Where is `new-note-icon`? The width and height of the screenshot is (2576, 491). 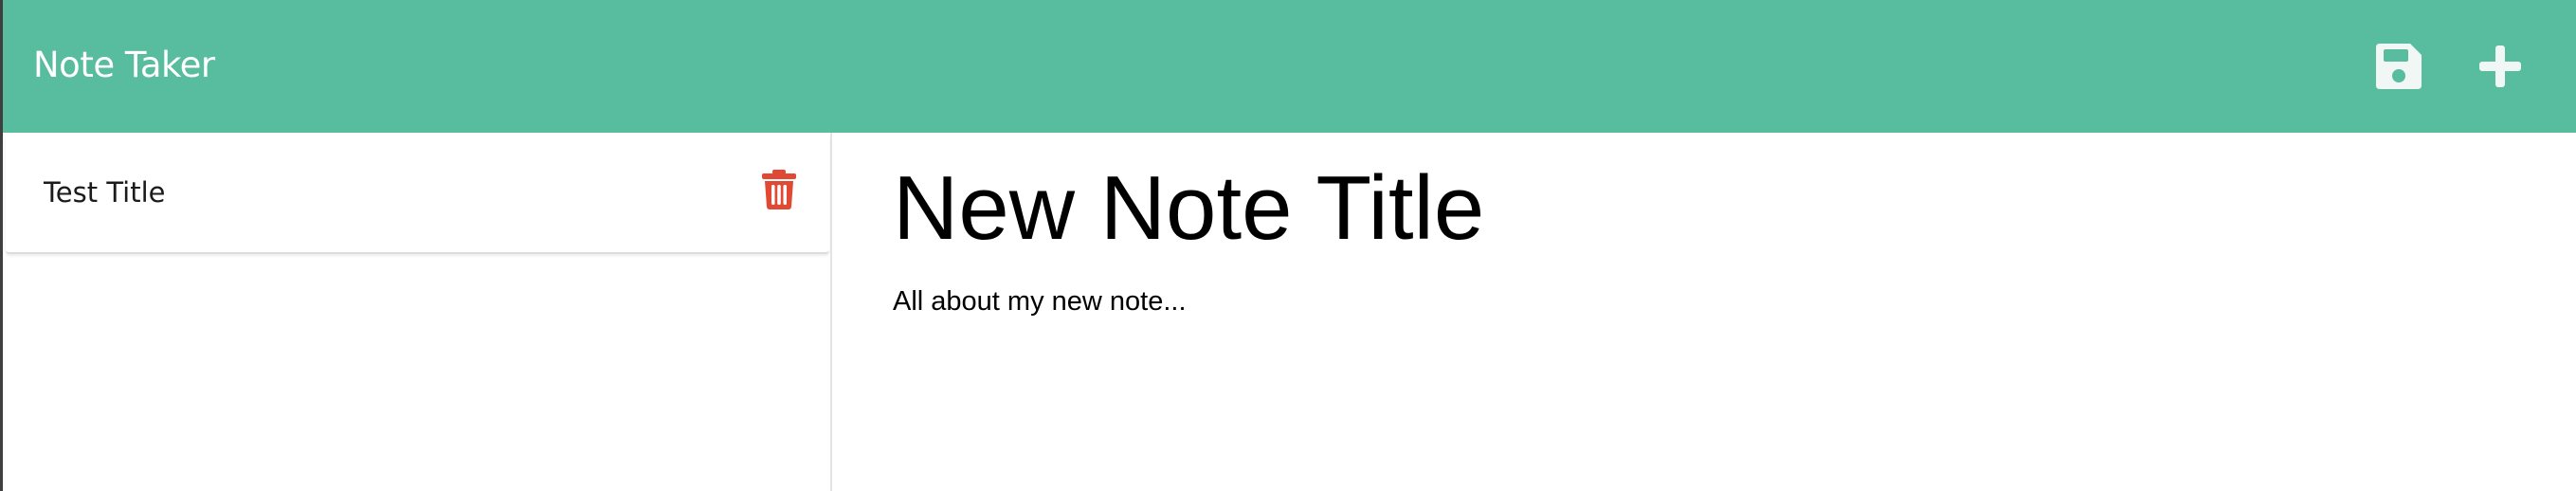 new-note-icon is located at coordinates (2500, 67).